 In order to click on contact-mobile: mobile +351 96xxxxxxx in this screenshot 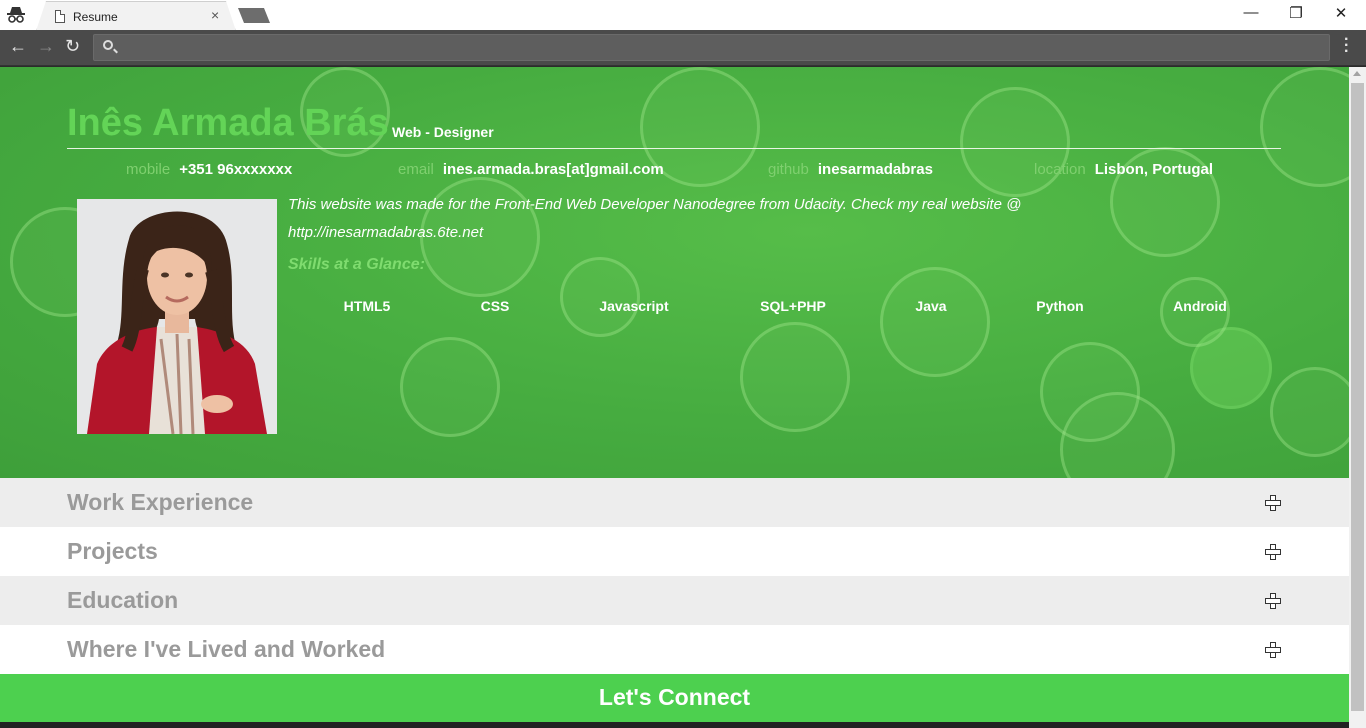, I will do `click(209, 169)`.